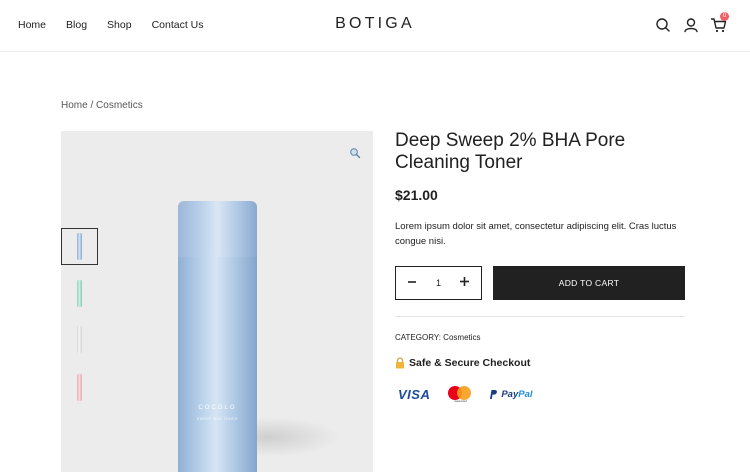  I want to click on bottle-sub-text: SWEEP BHA TONER, so click(217, 419).